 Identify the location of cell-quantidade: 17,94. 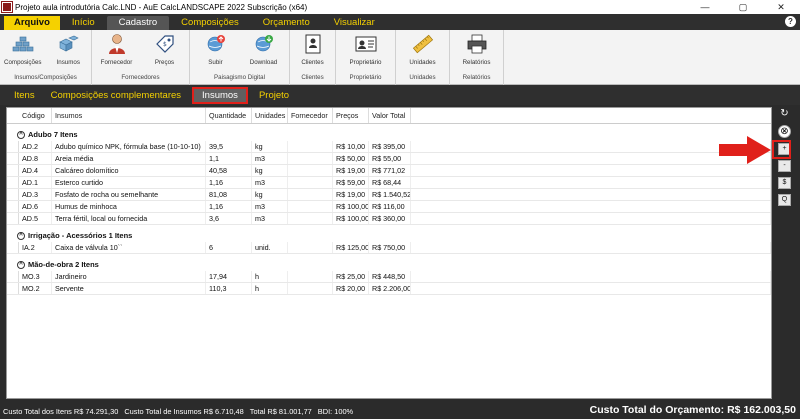
(229, 276).